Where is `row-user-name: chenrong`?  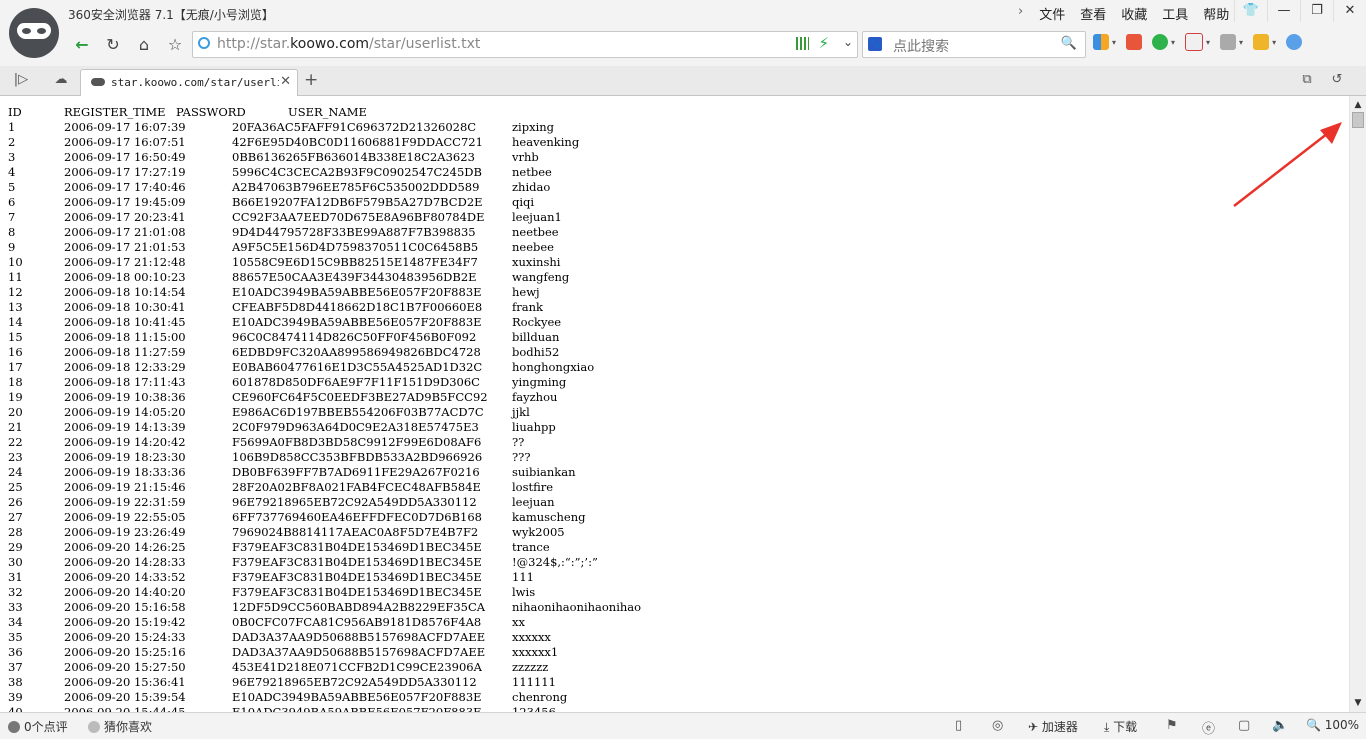 row-user-name: chenrong is located at coordinates (540, 697).